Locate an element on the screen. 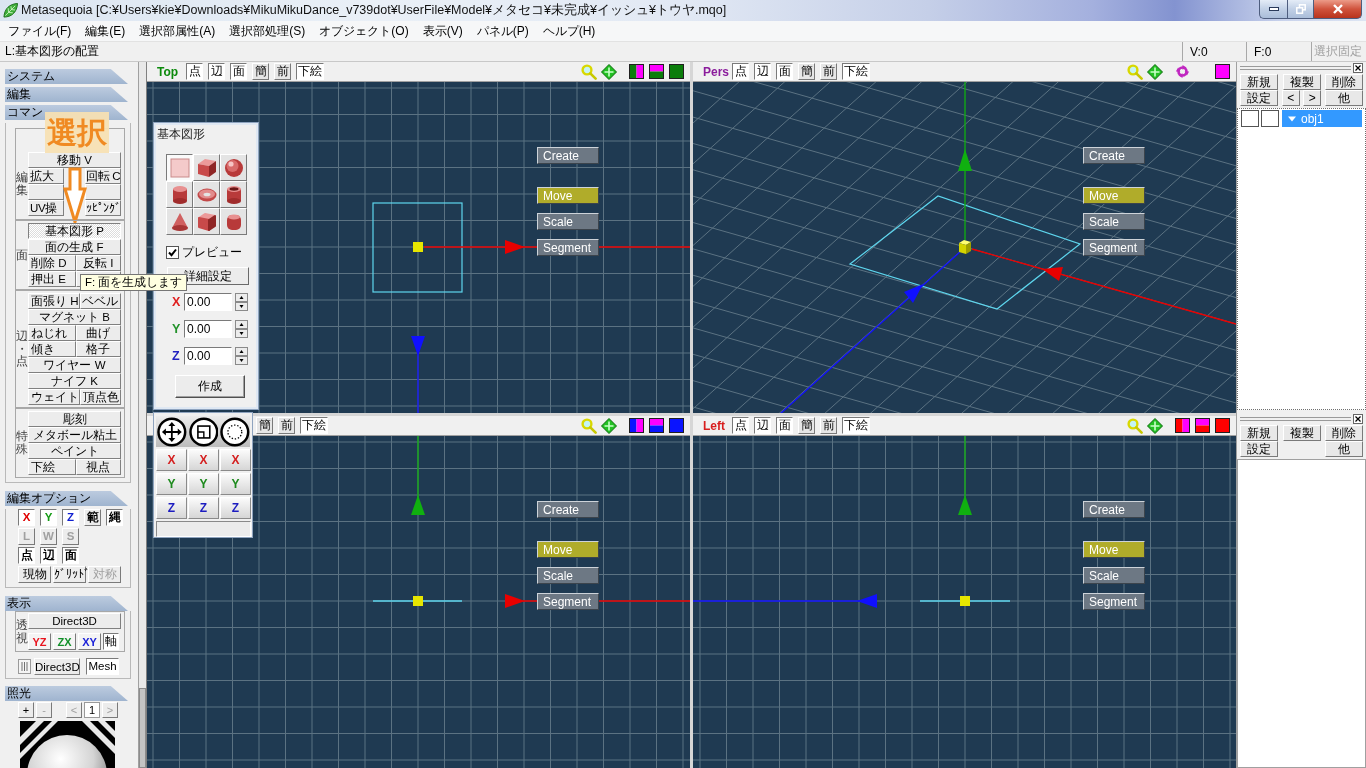  group-label: 透視 is located at coordinates (22, 631).